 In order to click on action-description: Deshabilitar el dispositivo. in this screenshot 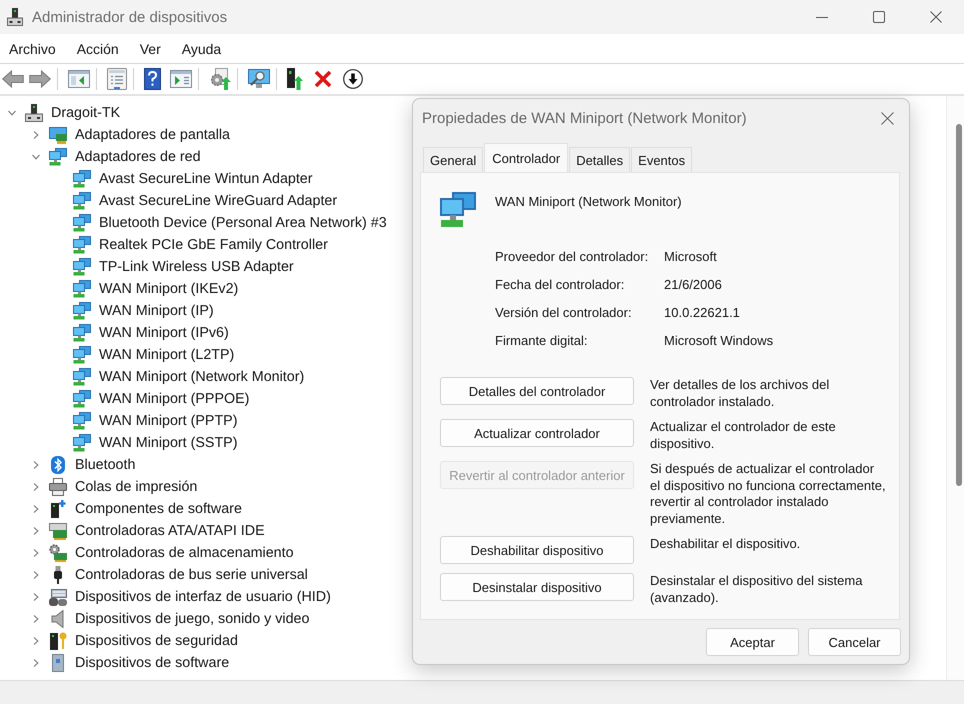, I will do `click(726, 544)`.